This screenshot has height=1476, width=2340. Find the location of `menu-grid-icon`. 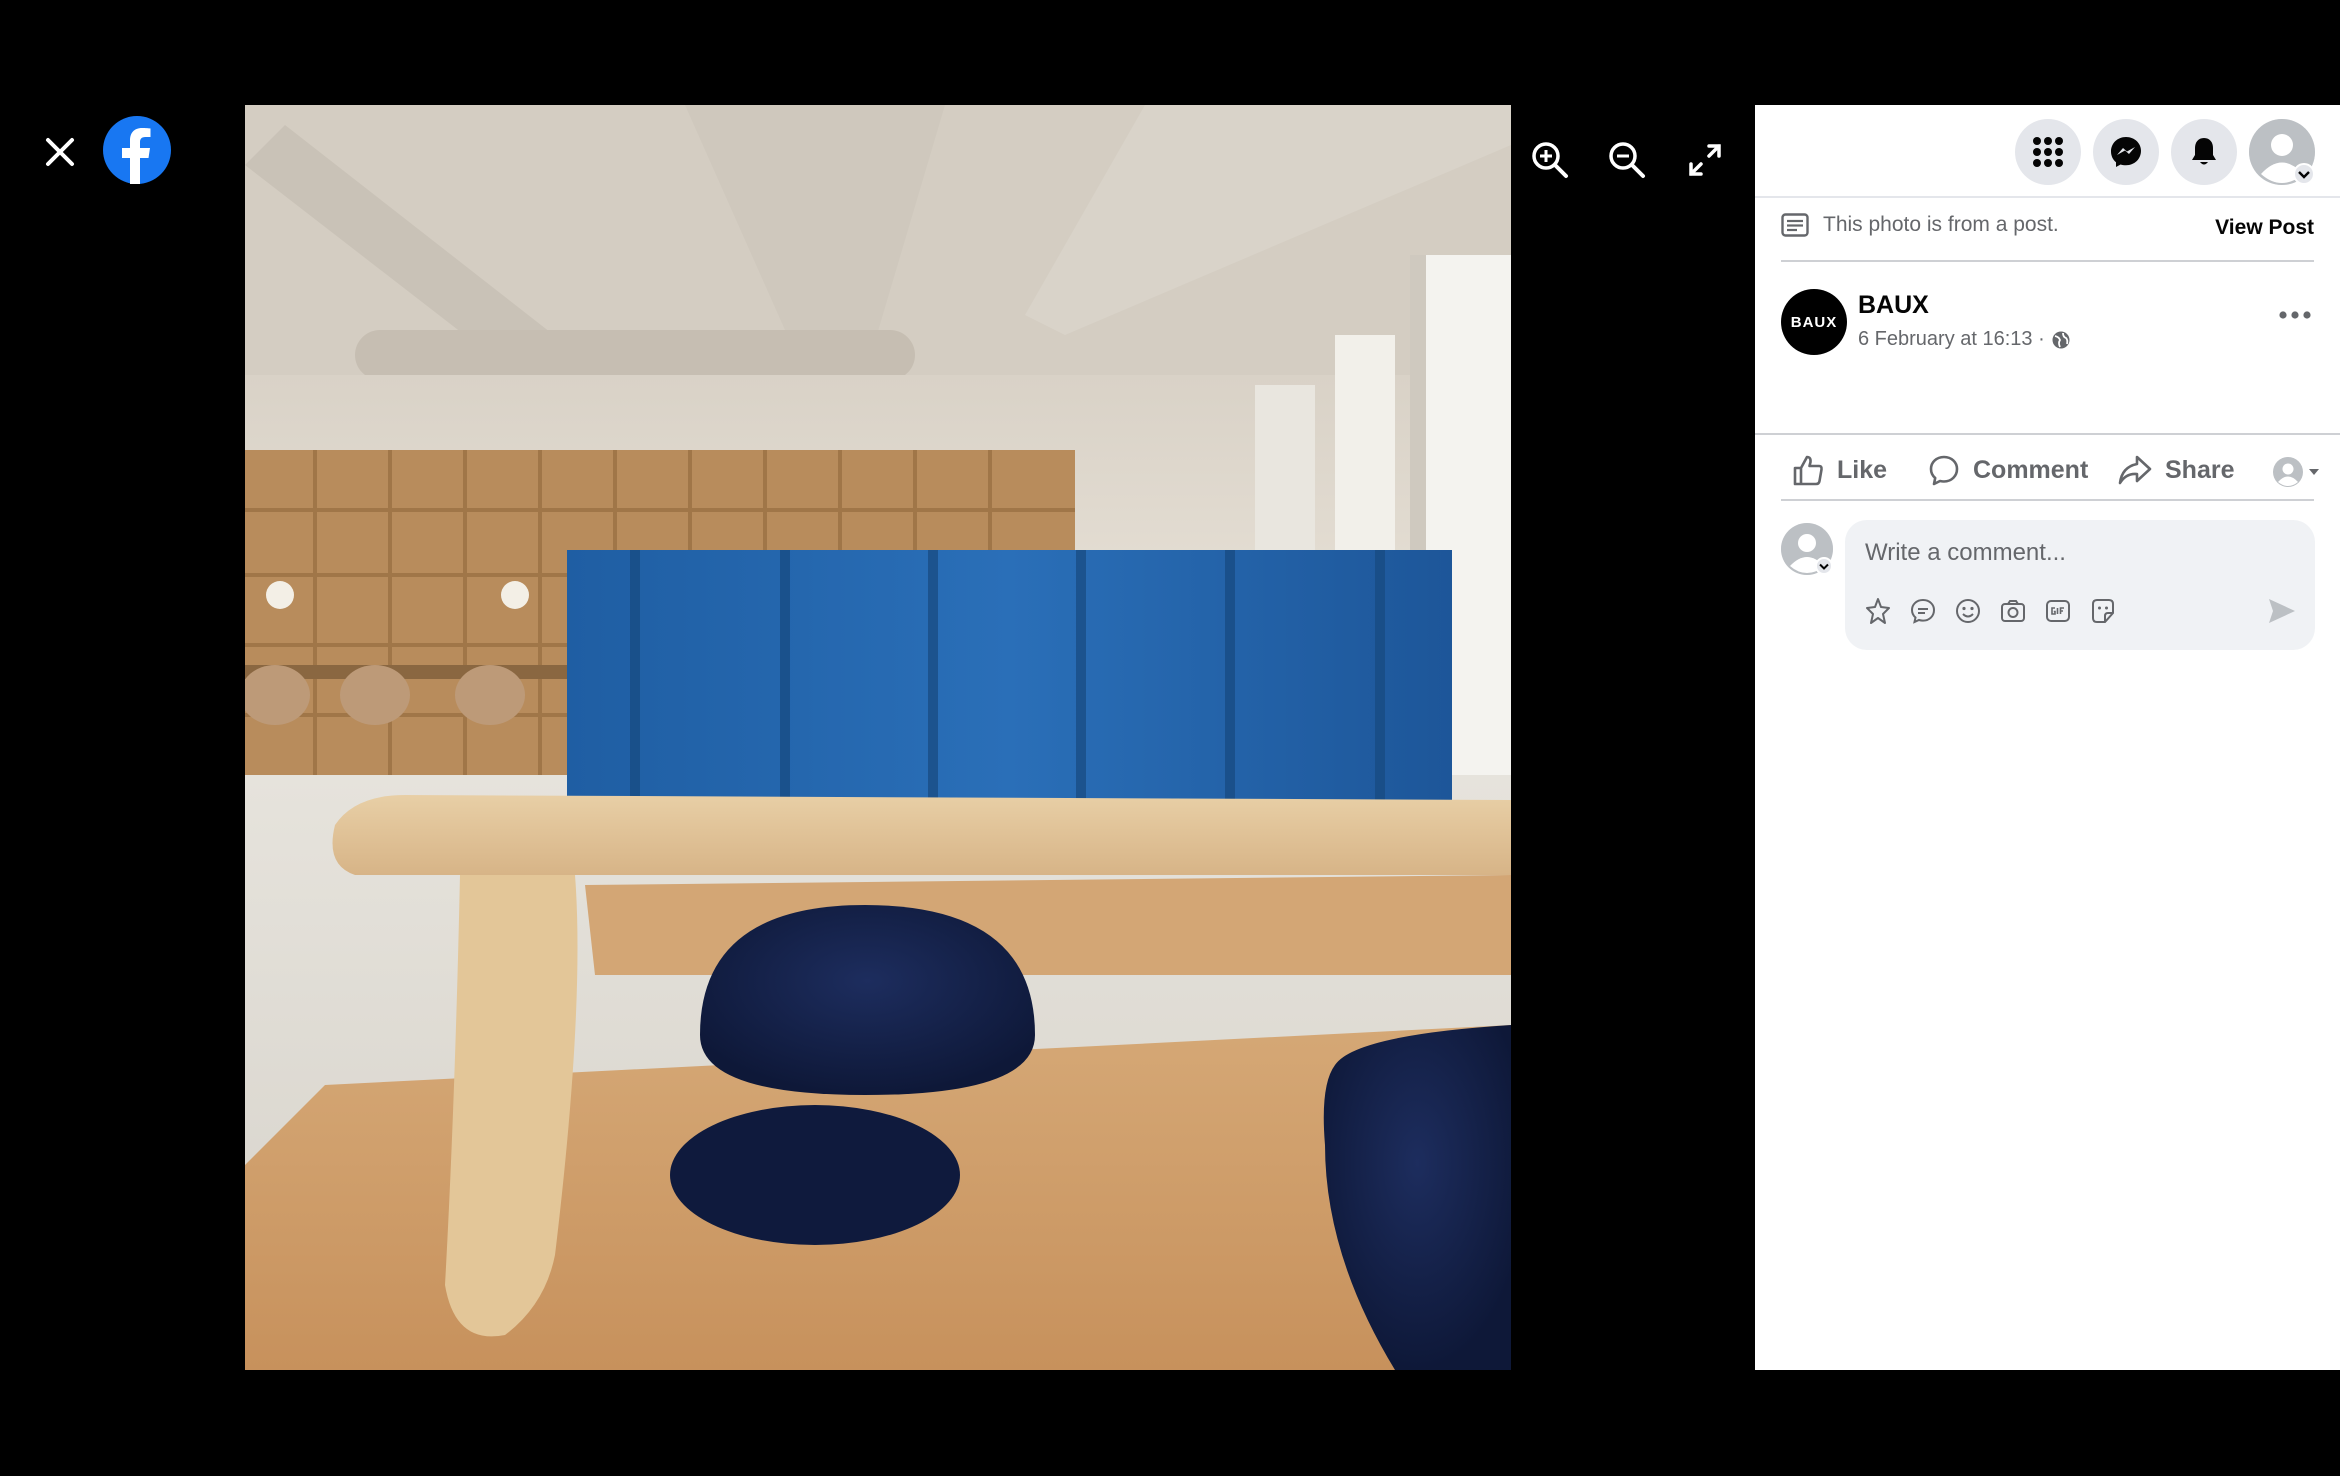

menu-grid-icon is located at coordinates (2048, 152).